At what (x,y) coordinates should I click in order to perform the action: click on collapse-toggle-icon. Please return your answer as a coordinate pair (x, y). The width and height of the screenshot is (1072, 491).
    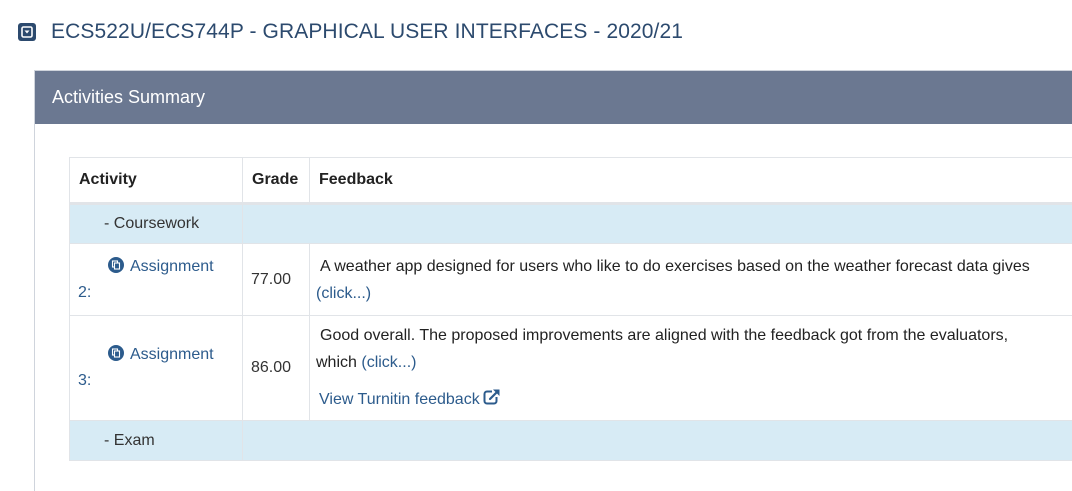
    Looking at the image, I should click on (27, 32).